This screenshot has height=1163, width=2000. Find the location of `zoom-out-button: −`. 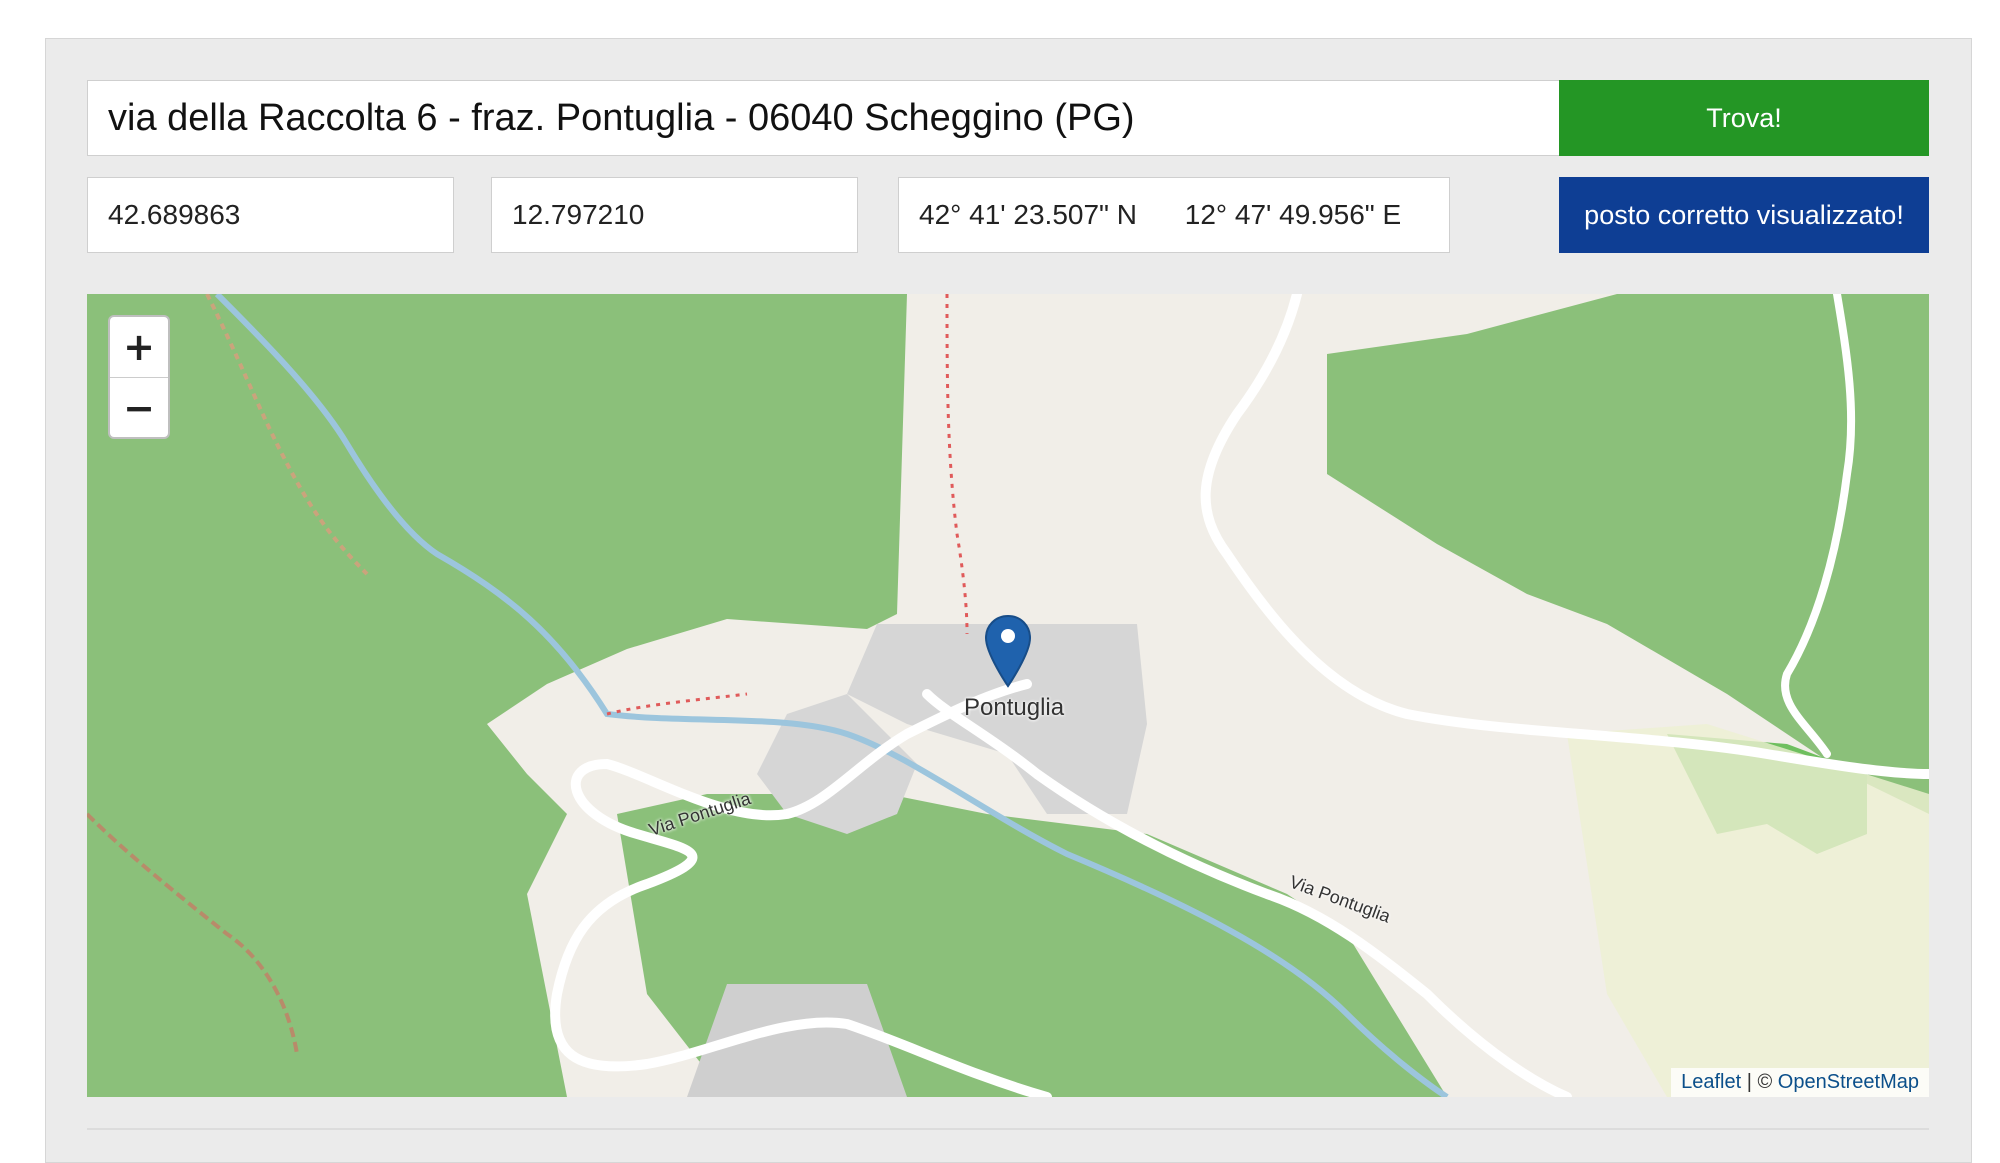

zoom-out-button: − is located at coordinates (139, 407).